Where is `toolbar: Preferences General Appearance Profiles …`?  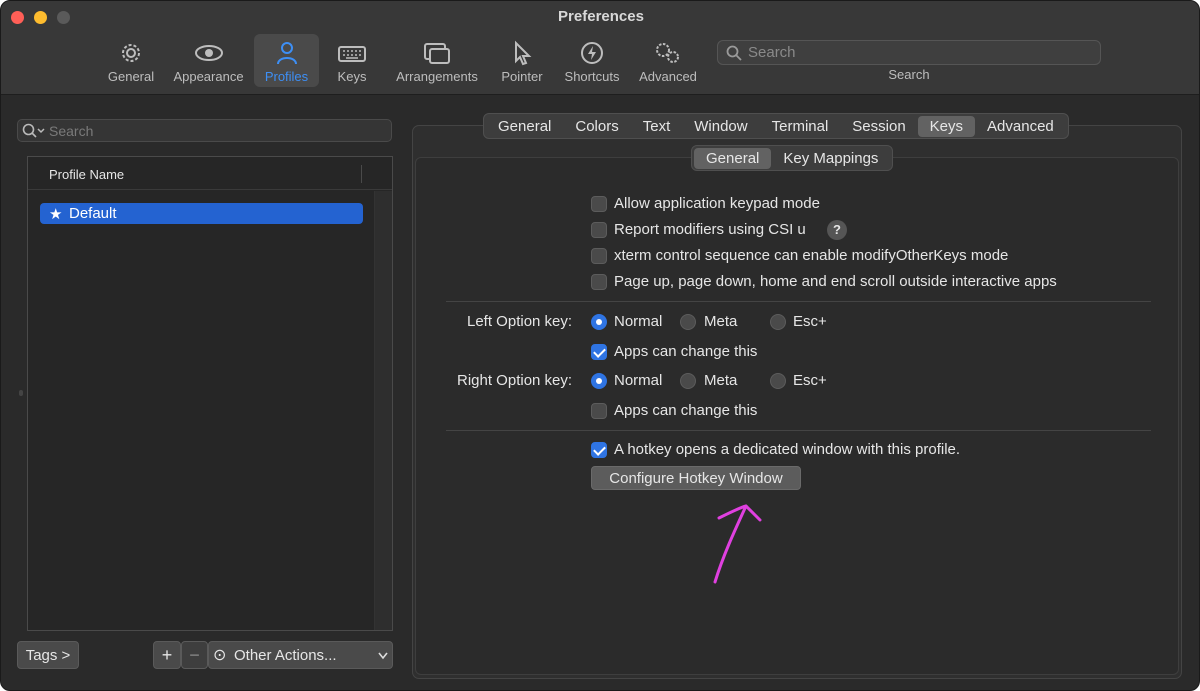 toolbar: Preferences General Appearance Profiles … is located at coordinates (600, 48).